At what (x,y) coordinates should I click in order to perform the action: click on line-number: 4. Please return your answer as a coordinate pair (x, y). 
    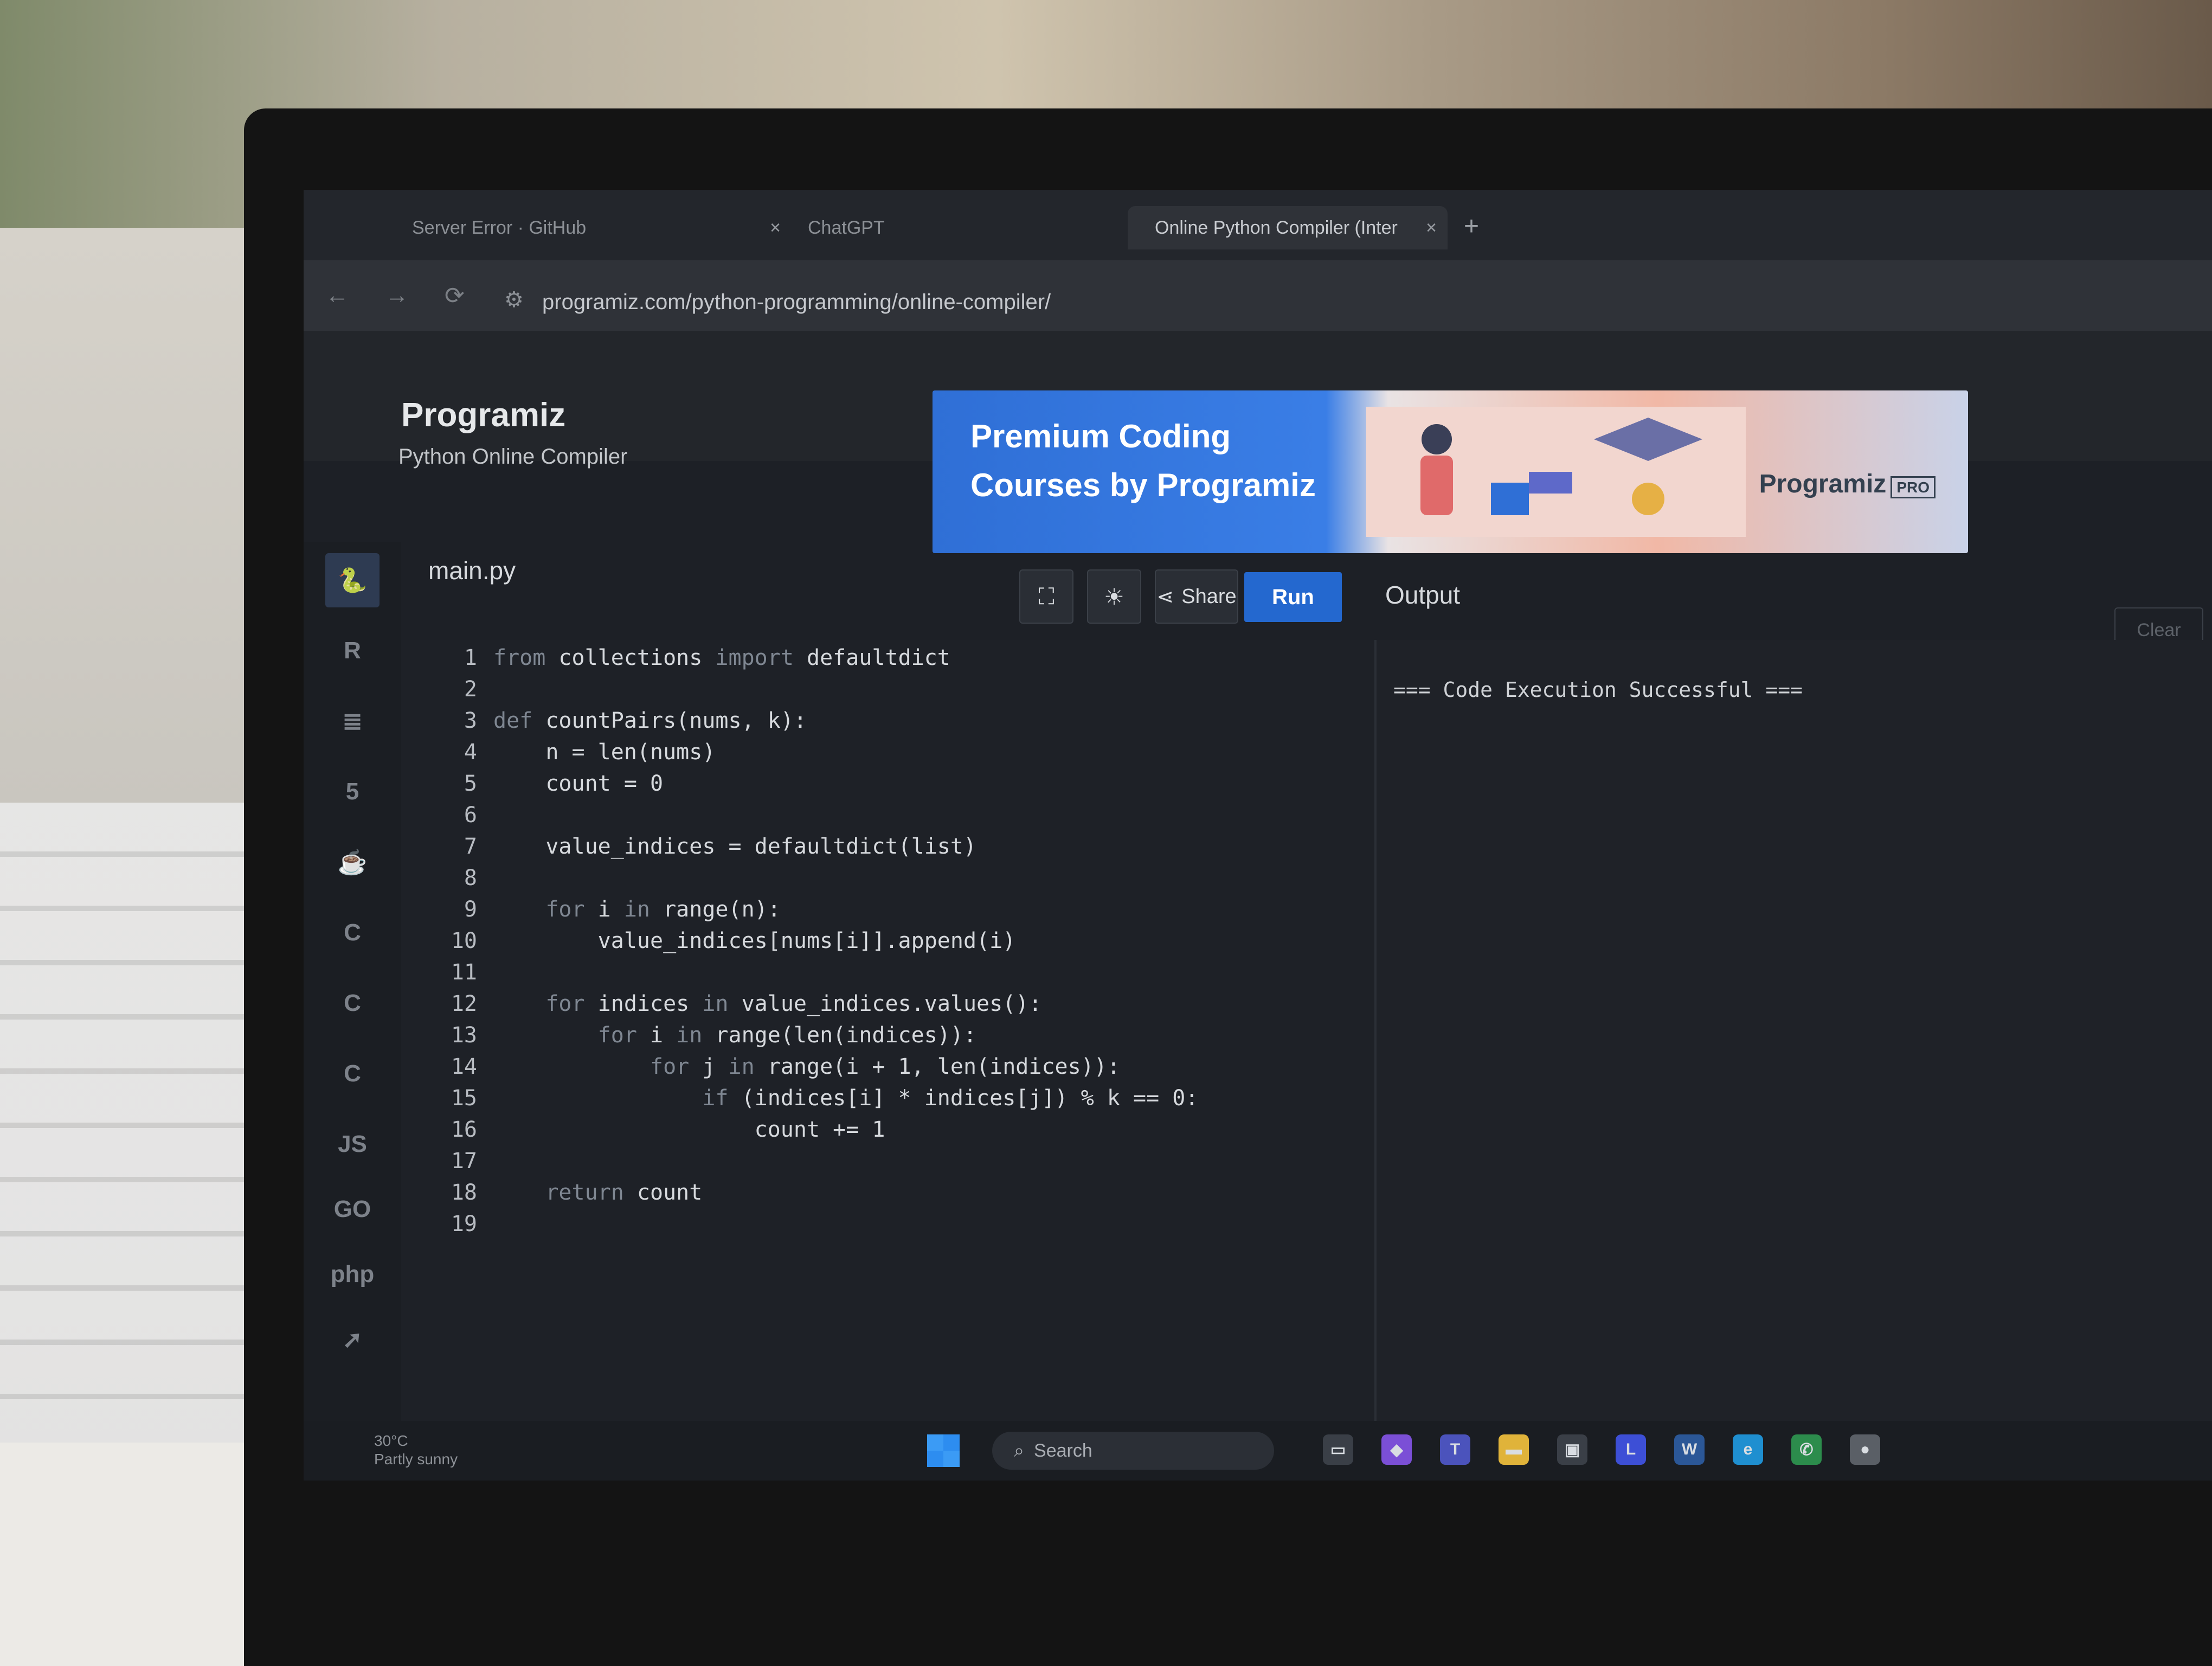
    Looking at the image, I should click on (470, 753).